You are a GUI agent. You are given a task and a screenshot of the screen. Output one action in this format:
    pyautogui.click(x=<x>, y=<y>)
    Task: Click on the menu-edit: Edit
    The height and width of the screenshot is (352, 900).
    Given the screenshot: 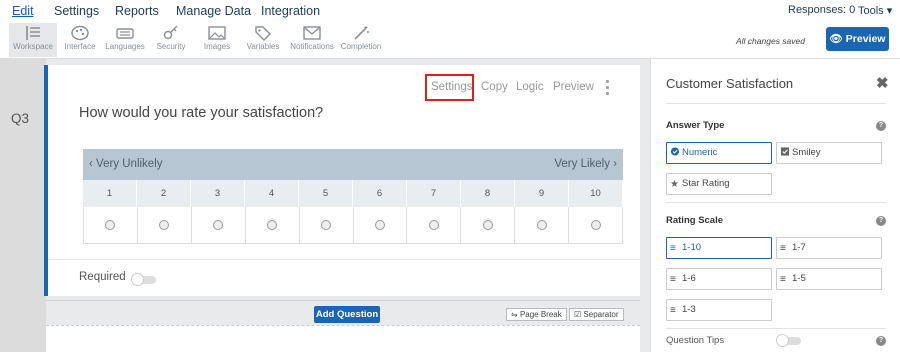 What is the action you would take?
    pyautogui.click(x=23, y=11)
    